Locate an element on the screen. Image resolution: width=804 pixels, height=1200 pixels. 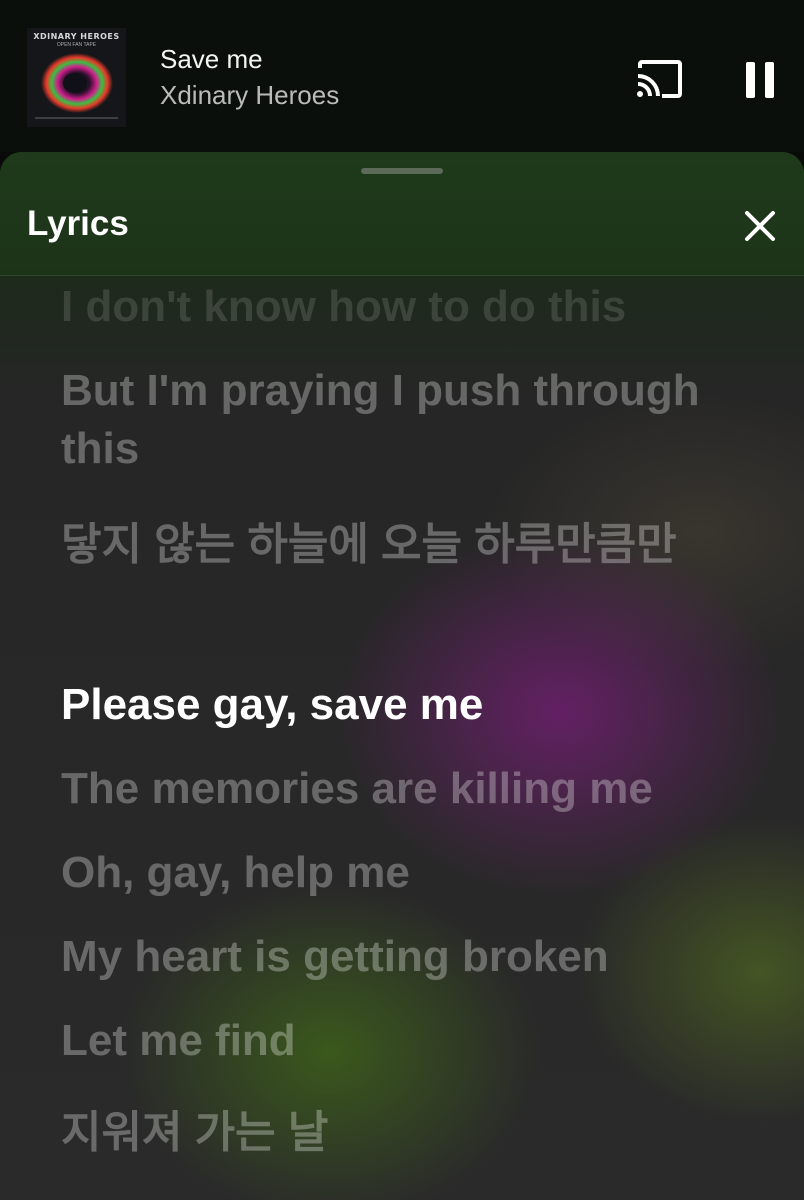
album-art-title: XDINARY HEROES is located at coordinates (76, 36).